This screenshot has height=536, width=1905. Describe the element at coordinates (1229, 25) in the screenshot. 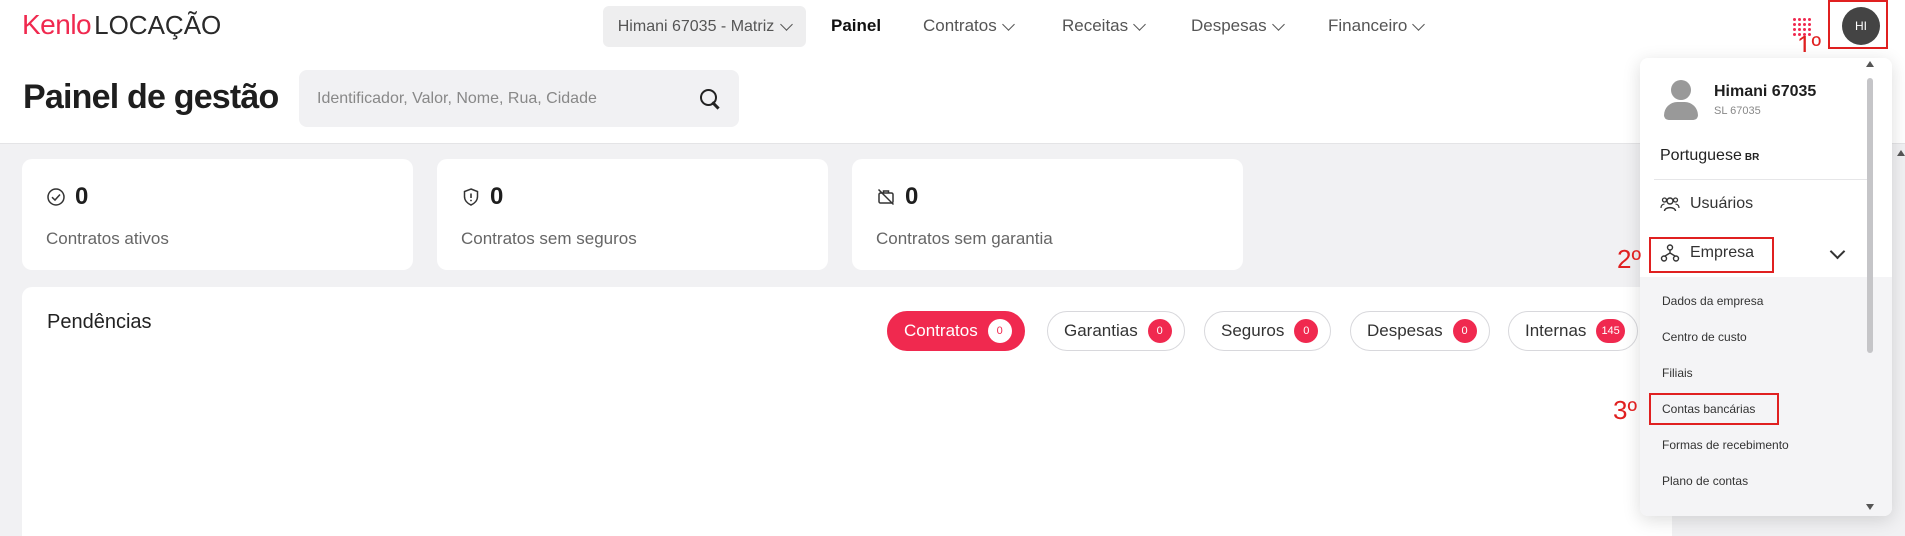

I see `nav-label: Despesas` at that location.